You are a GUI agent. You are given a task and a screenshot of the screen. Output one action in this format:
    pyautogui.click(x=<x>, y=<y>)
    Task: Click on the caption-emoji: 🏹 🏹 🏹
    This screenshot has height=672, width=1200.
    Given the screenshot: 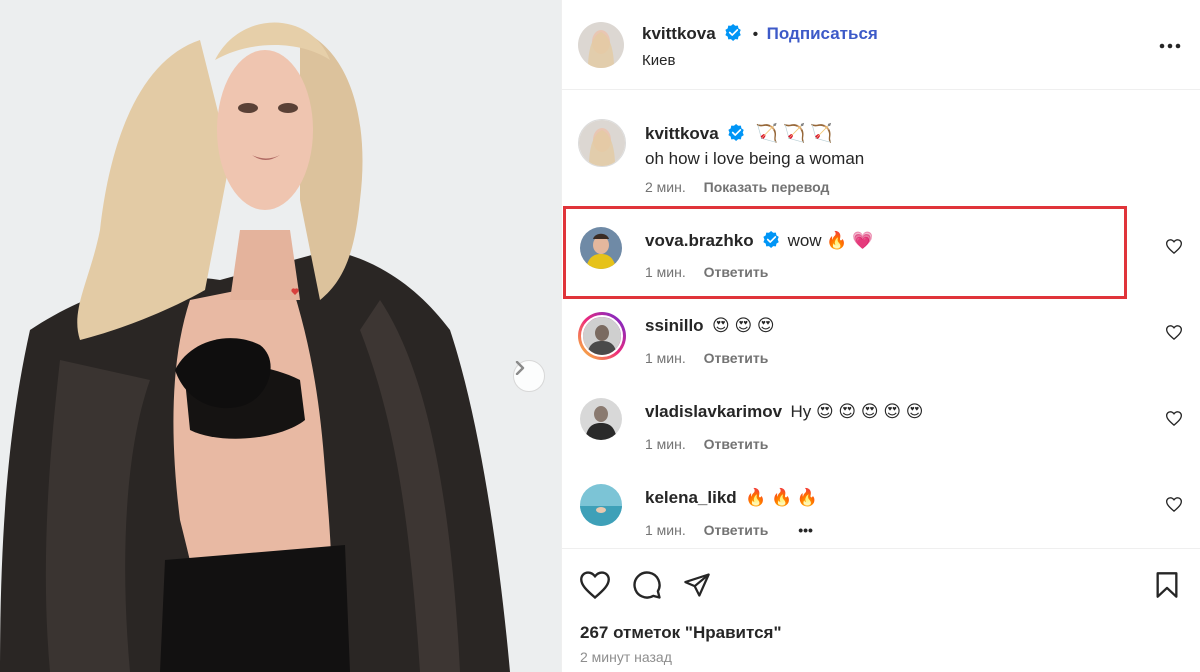 What is the action you would take?
    pyautogui.click(x=794, y=133)
    